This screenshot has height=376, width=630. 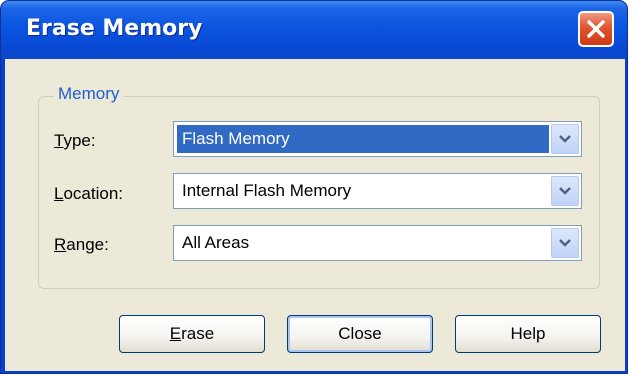 I want to click on close-icon, so click(x=596, y=29).